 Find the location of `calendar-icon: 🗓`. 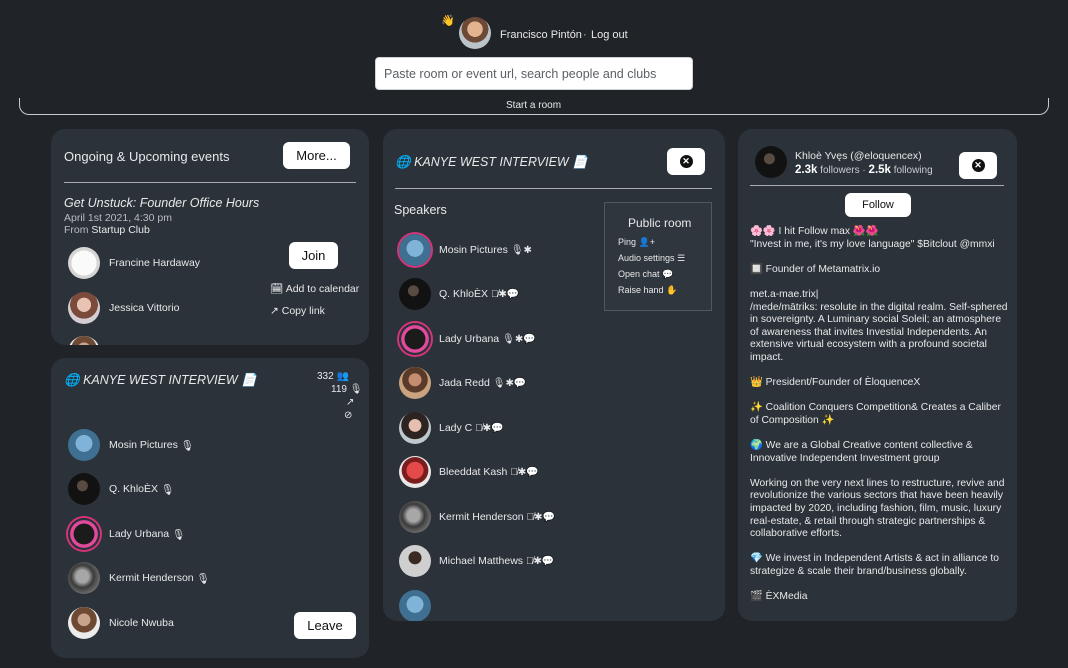

calendar-icon: 🗓 is located at coordinates (277, 289).